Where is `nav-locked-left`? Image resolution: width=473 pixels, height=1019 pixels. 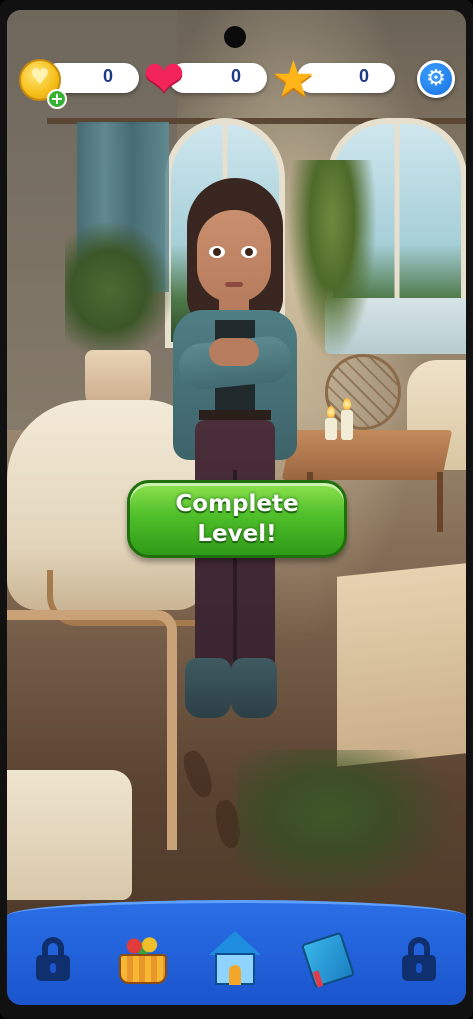 nav-locked-left is located at coordinates (53, 959).